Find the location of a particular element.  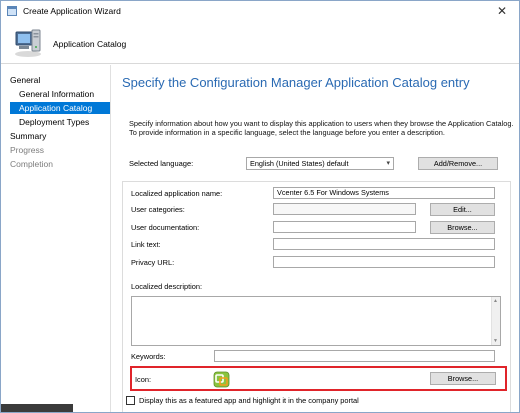

localized-description-textarea: ▲ ▼ is located at coordinates (316, 321).